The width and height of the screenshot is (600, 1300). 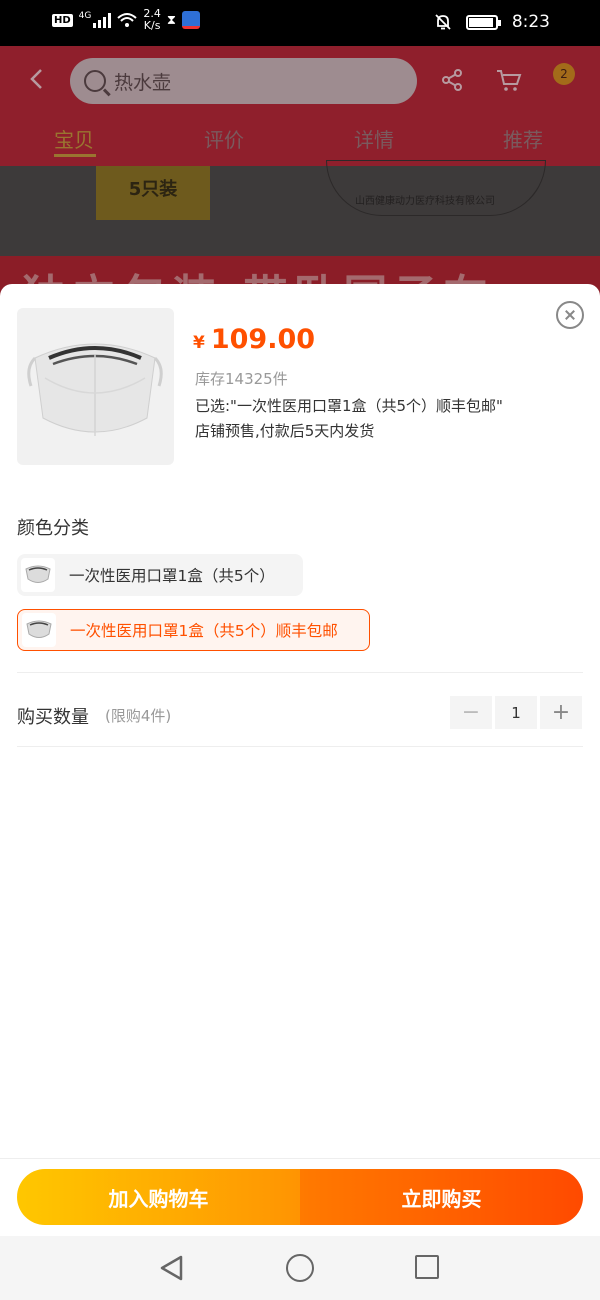 I want to click on sku-option-box: 一次性医用口罩1盒（共5个）, so click(x=160, y=575).